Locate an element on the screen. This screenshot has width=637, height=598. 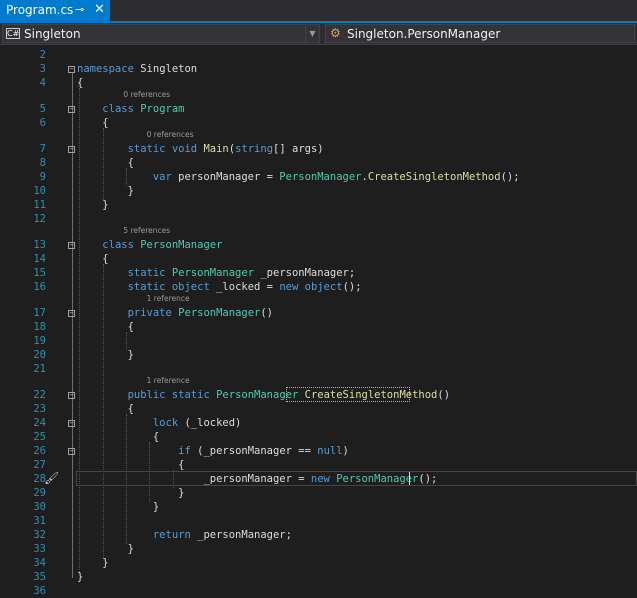
line-number: 31 is located at coordinates (39, 521).